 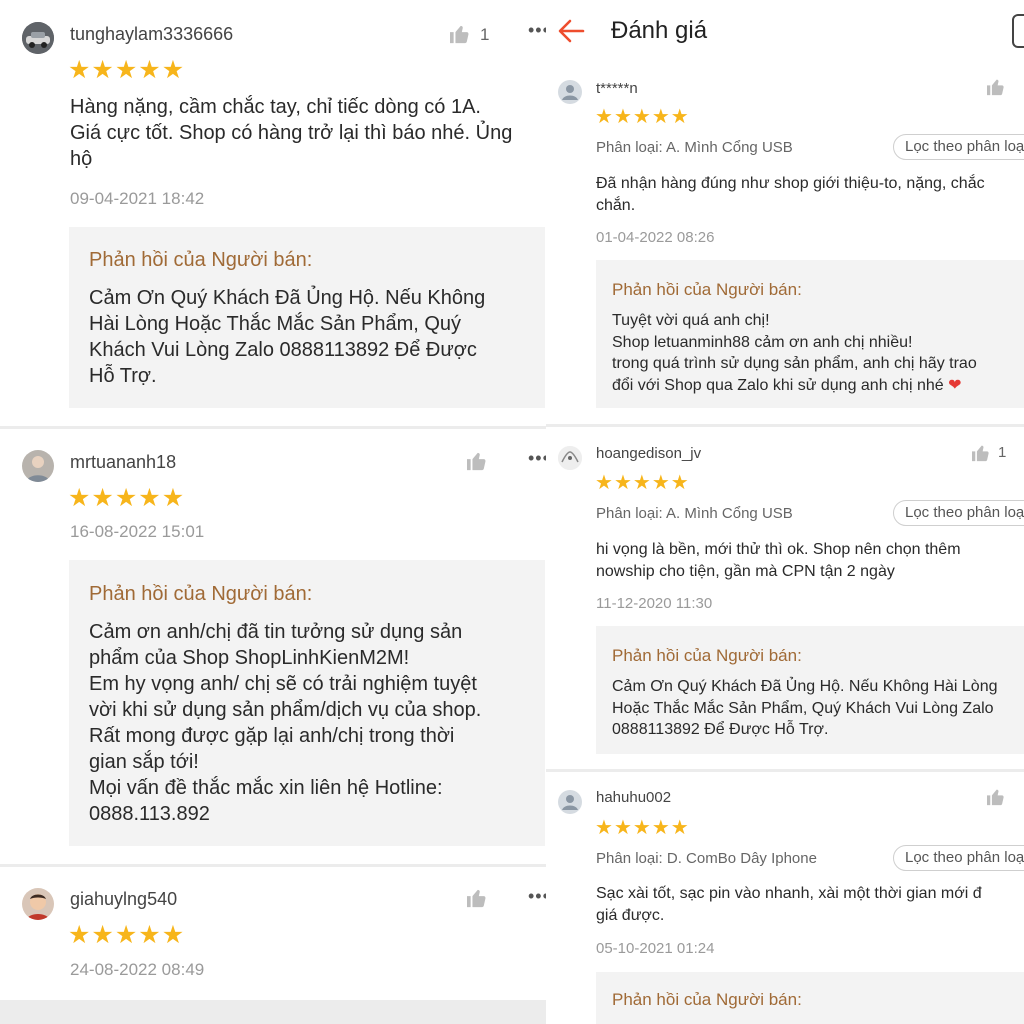 What do you see at coordinates (955, 385) in the screenshot?
I see `heart-icon: ❤` at bounding box center [955, 385].